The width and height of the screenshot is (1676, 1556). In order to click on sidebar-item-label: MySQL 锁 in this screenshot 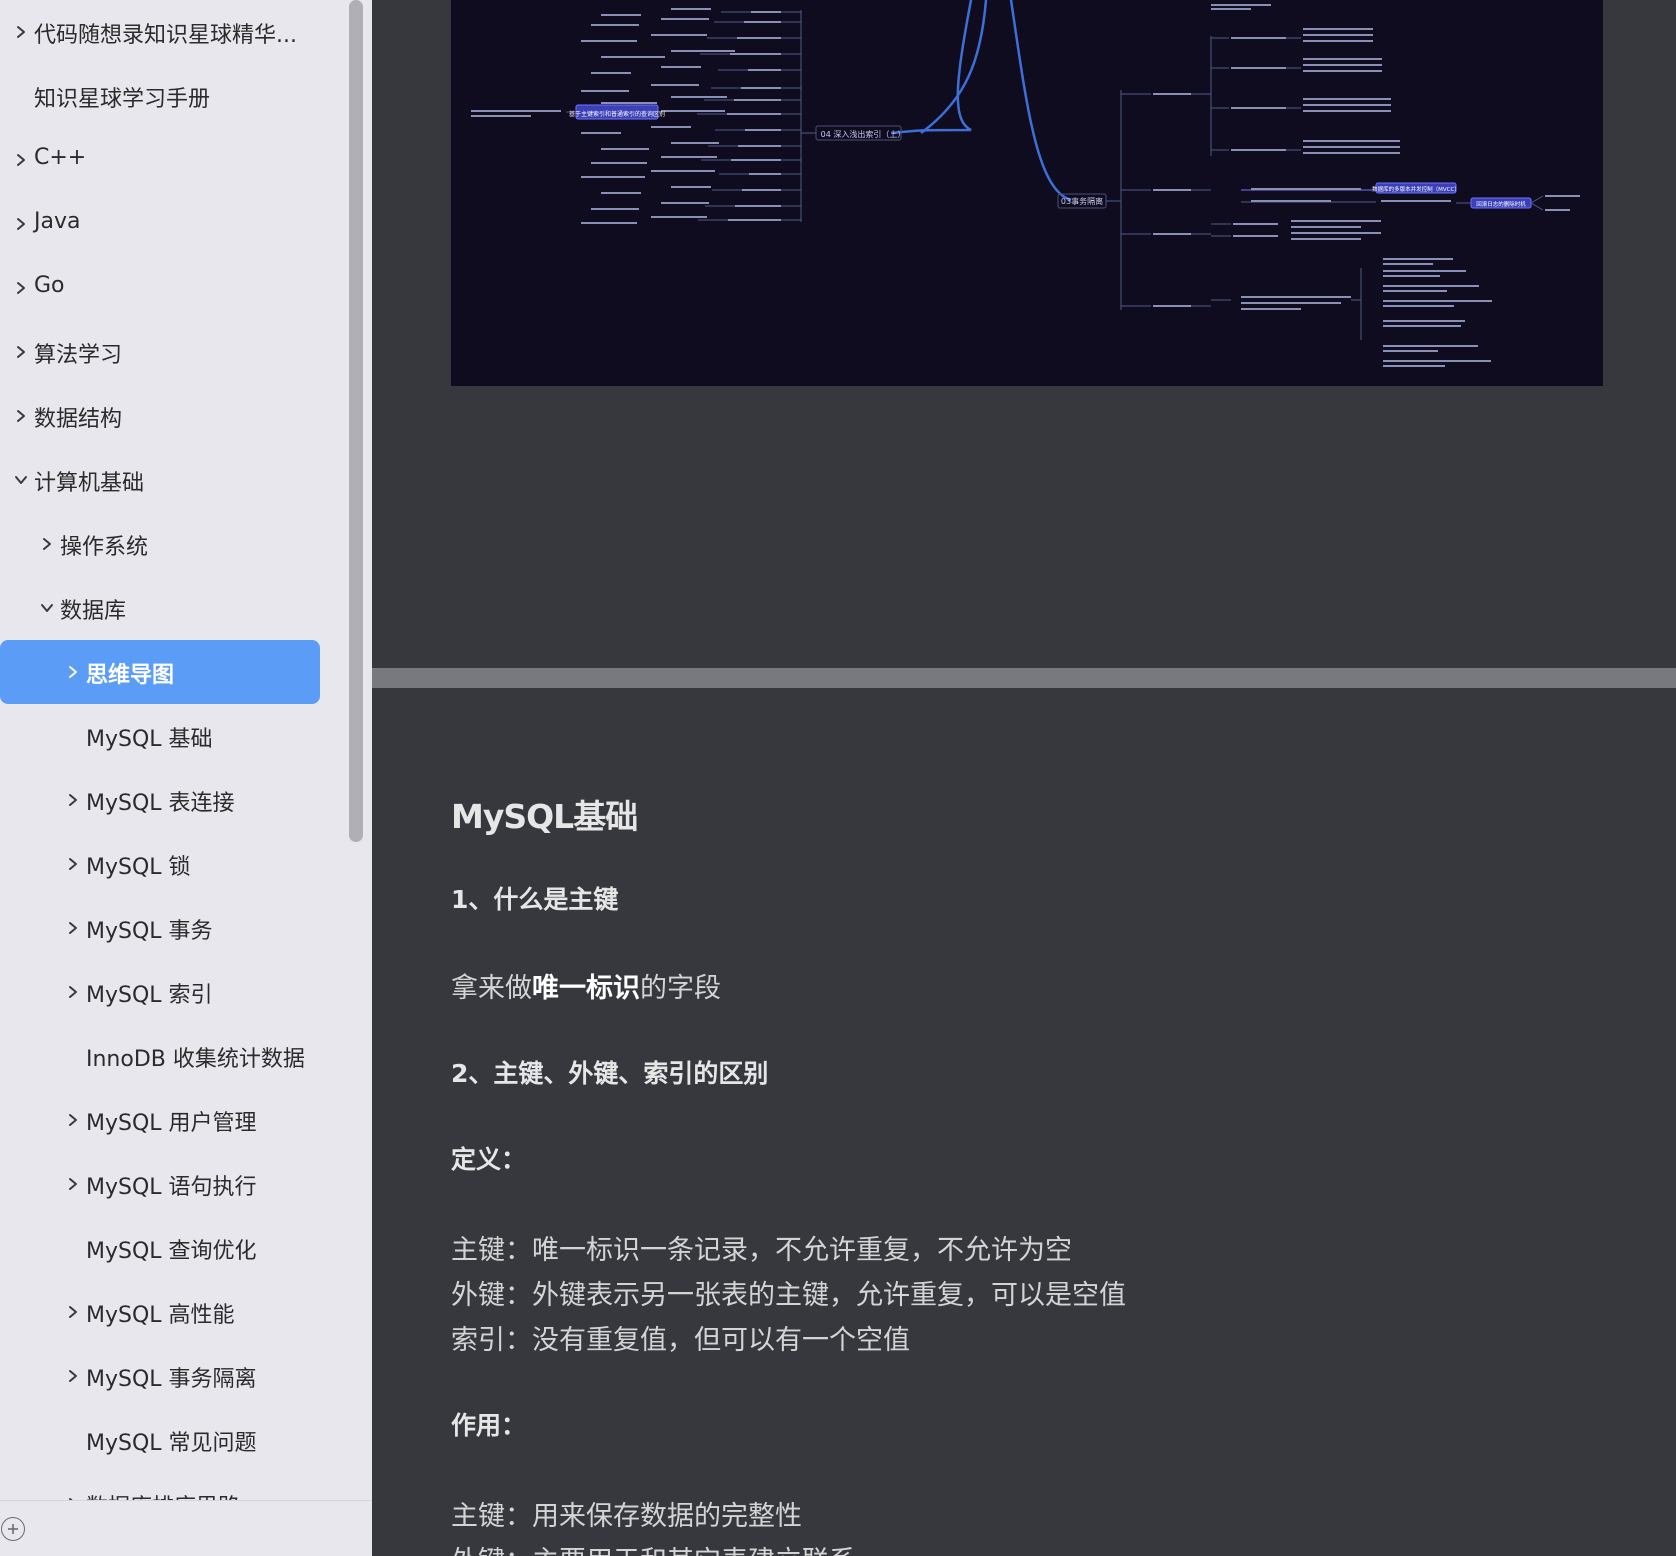, I will do `click(138, 867)`.